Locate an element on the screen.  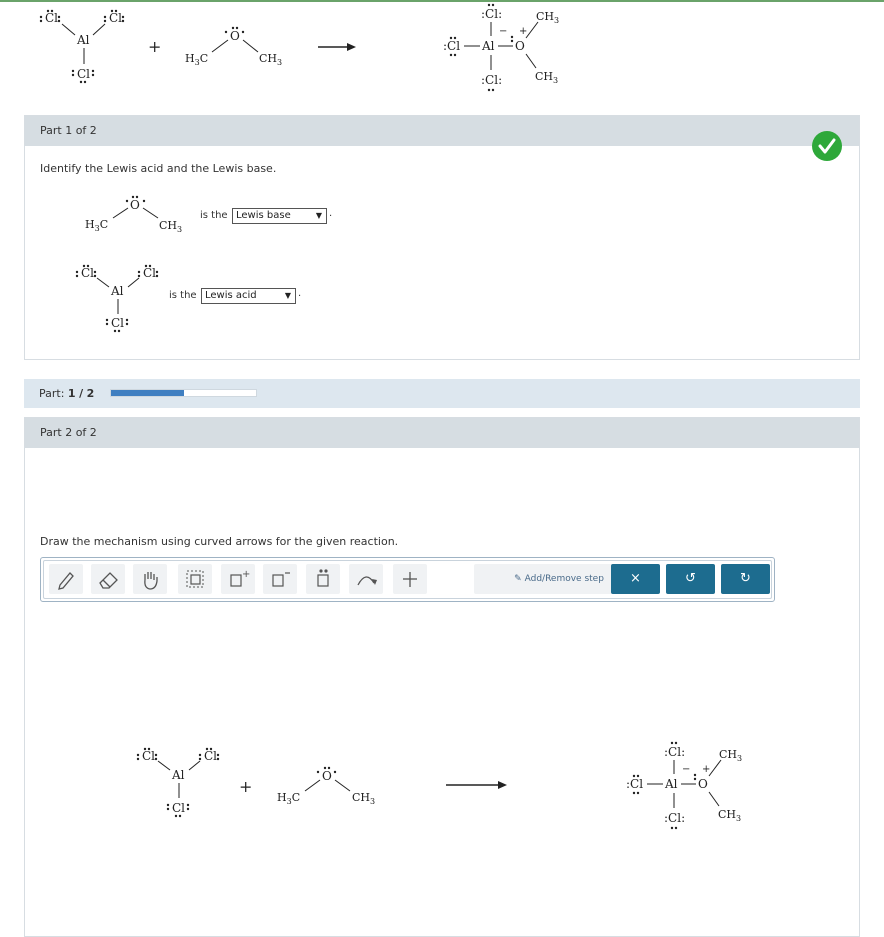
progress-band: Part: 1 / 2 is located at coordinates (442, 393).